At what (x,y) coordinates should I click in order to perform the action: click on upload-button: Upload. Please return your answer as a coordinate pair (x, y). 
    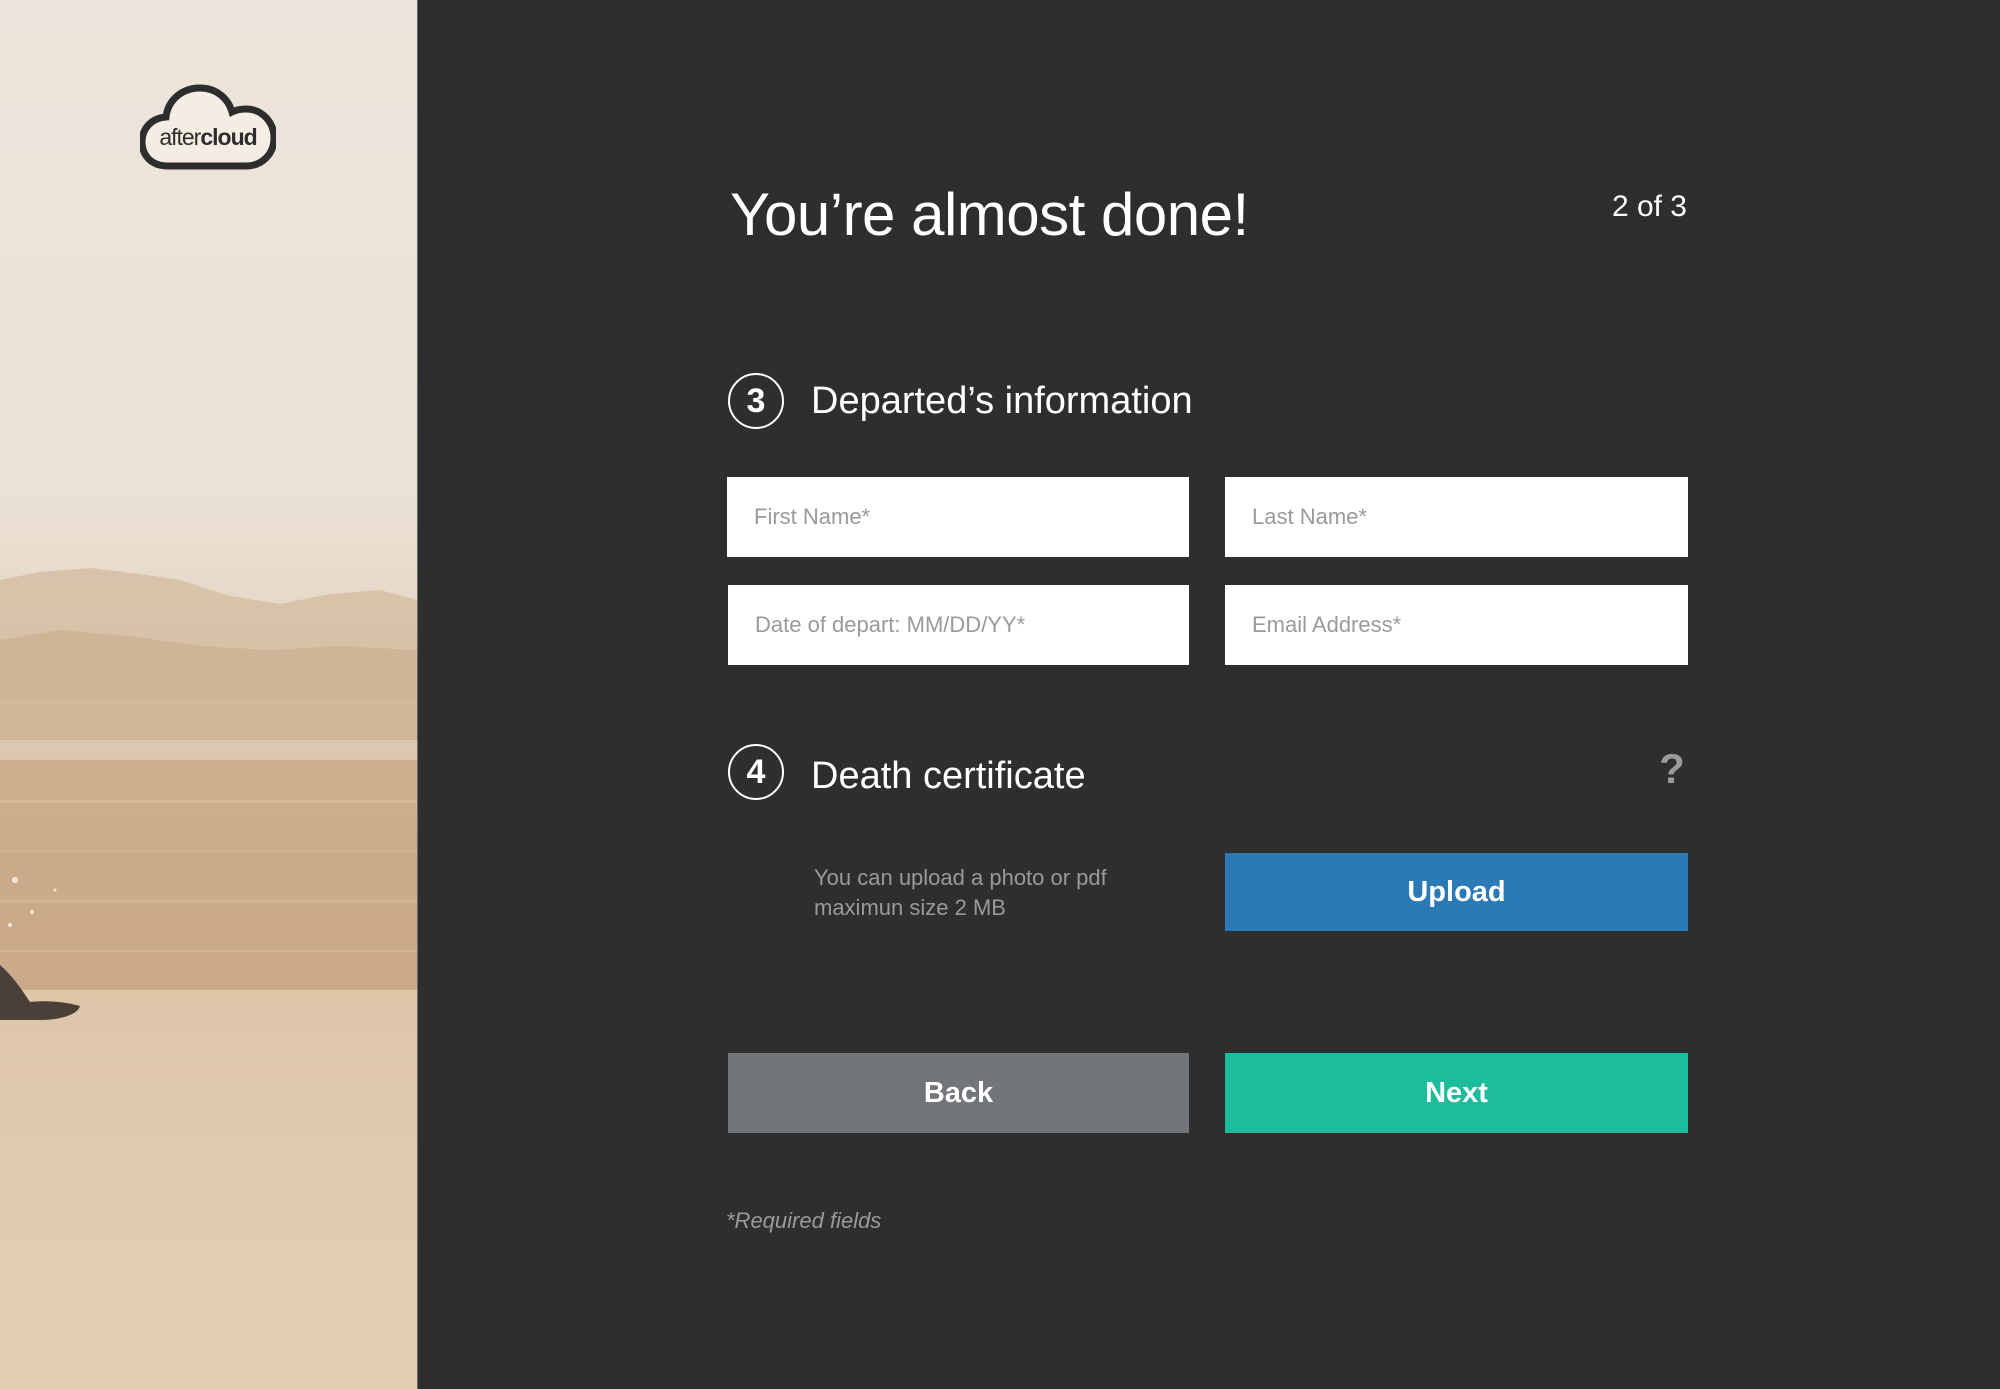
    Looking at the image, I should click on (1456, 892).